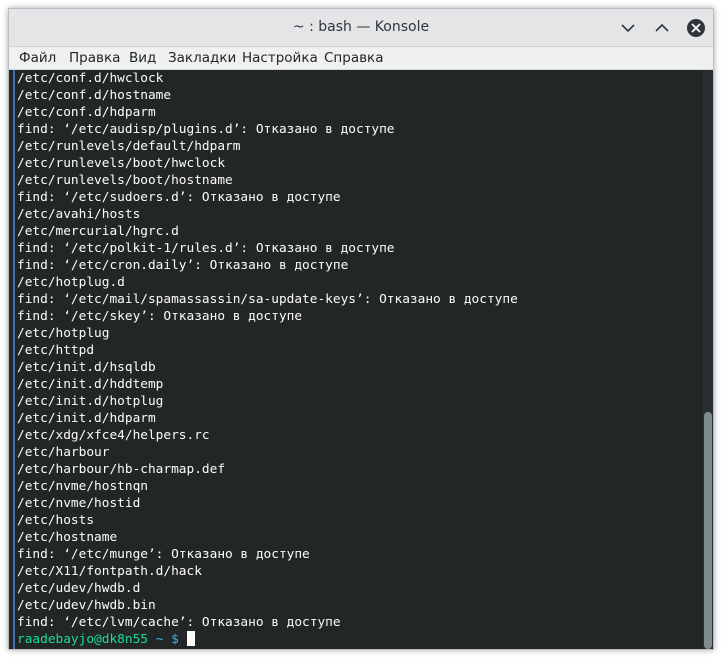  What do you see at coordinates (86, 605) in the screenshot?
I see `terminal-line: /etc/udev/hwdb.bin` at bounding box center [86, 605].